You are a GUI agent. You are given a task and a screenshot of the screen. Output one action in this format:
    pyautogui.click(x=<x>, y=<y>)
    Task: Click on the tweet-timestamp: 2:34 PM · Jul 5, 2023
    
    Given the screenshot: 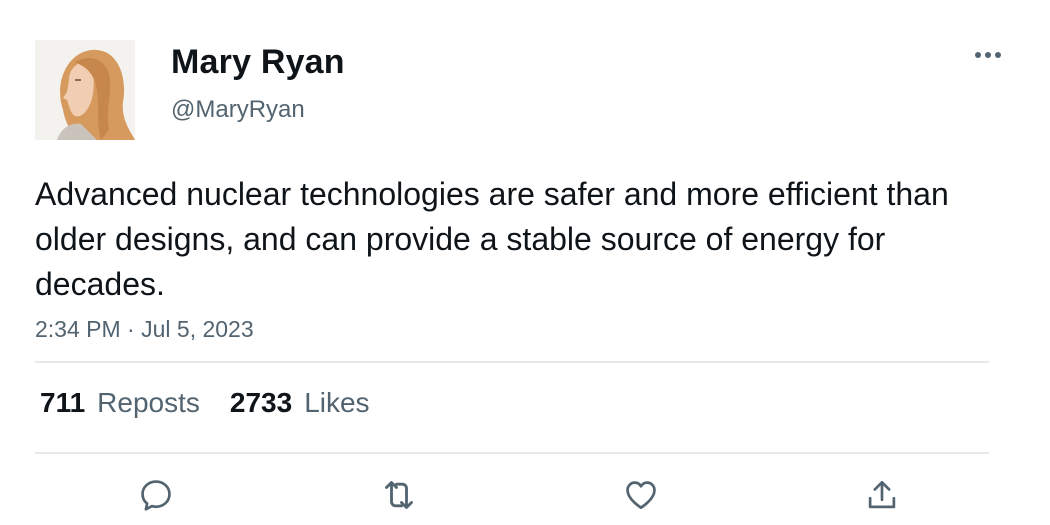 What is the action you would take?
    pyautogui.click(x=144, y=329)
    